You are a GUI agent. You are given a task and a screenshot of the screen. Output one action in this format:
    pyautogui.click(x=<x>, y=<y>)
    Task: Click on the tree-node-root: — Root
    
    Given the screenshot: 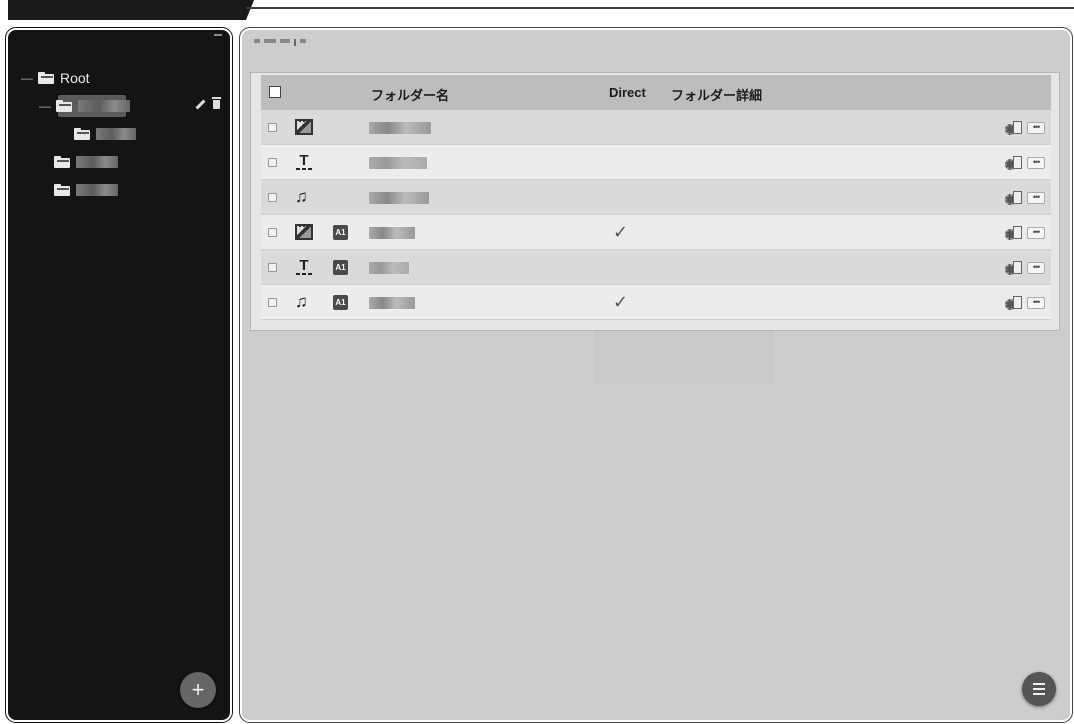 What is the action you would take?
    pyautogui.click(x=119, y=78)
    